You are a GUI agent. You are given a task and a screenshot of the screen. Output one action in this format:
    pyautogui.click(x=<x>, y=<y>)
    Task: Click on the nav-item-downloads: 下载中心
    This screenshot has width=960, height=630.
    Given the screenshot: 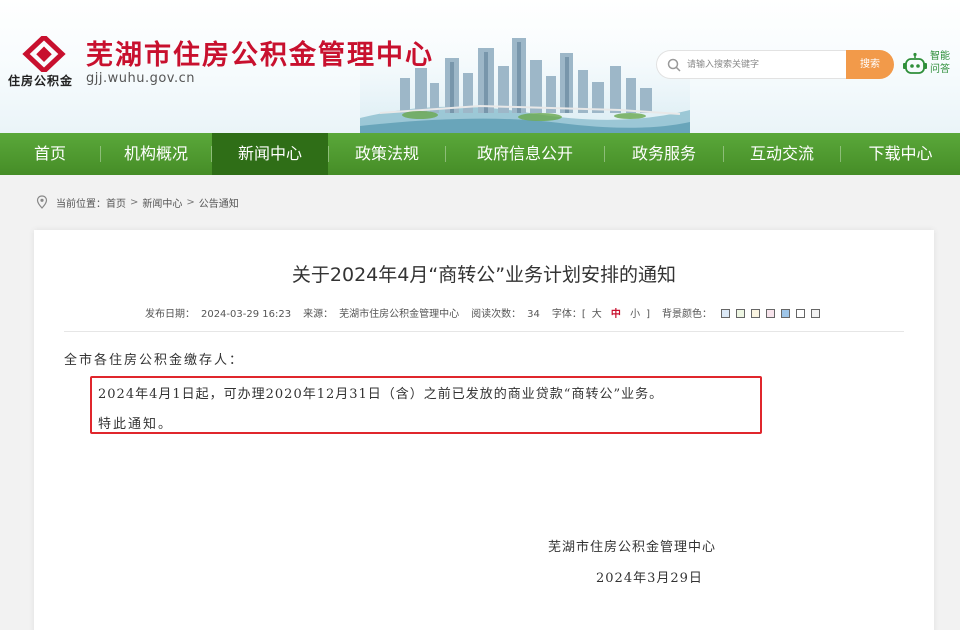 What is the action you would take?
    pyautogui.click(x=900, y=154)
    